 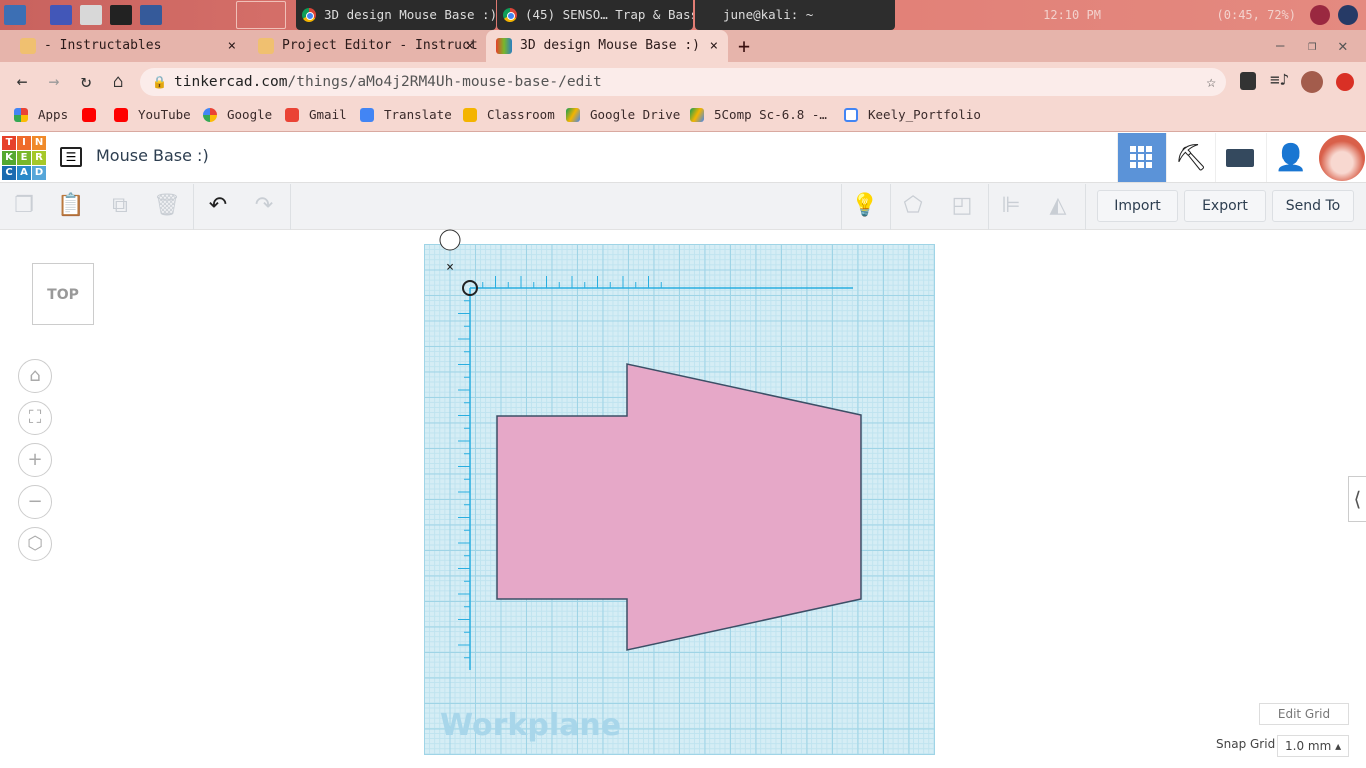 I want to click on edit-grid-button: Edit Grid, so click(x=1304, y=714).